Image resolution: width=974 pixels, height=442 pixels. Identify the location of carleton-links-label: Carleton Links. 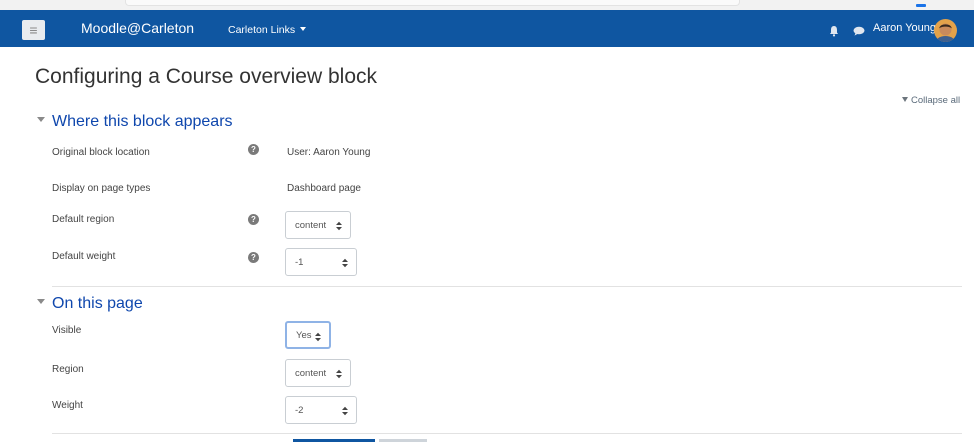
(262, 30).